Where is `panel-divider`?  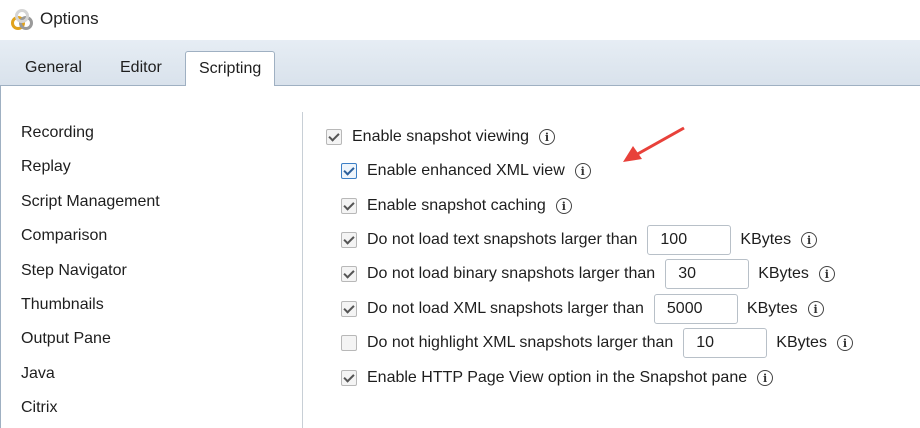
panel-divider is located at coordinates (302, 270).